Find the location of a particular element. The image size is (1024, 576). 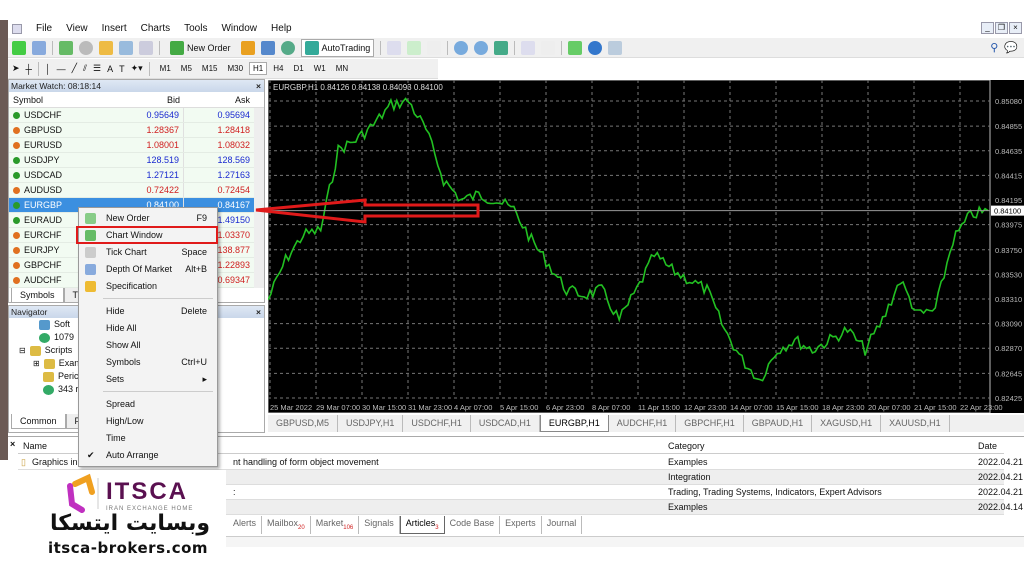

toolbox-tab-experts: Experts is located at coordinates (521, 525).